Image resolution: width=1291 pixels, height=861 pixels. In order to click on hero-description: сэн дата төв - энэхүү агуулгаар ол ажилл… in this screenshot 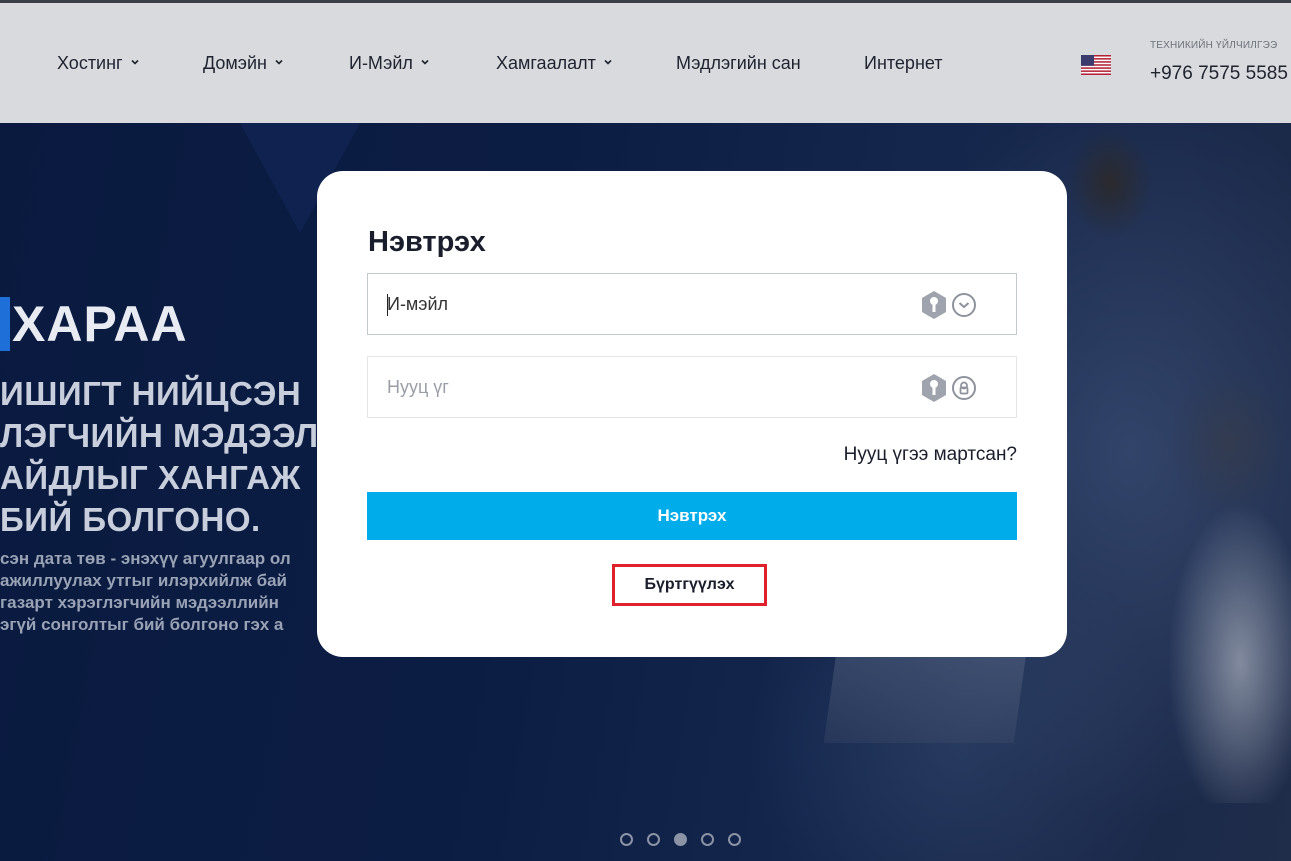, I will do `click(145, 592)`.